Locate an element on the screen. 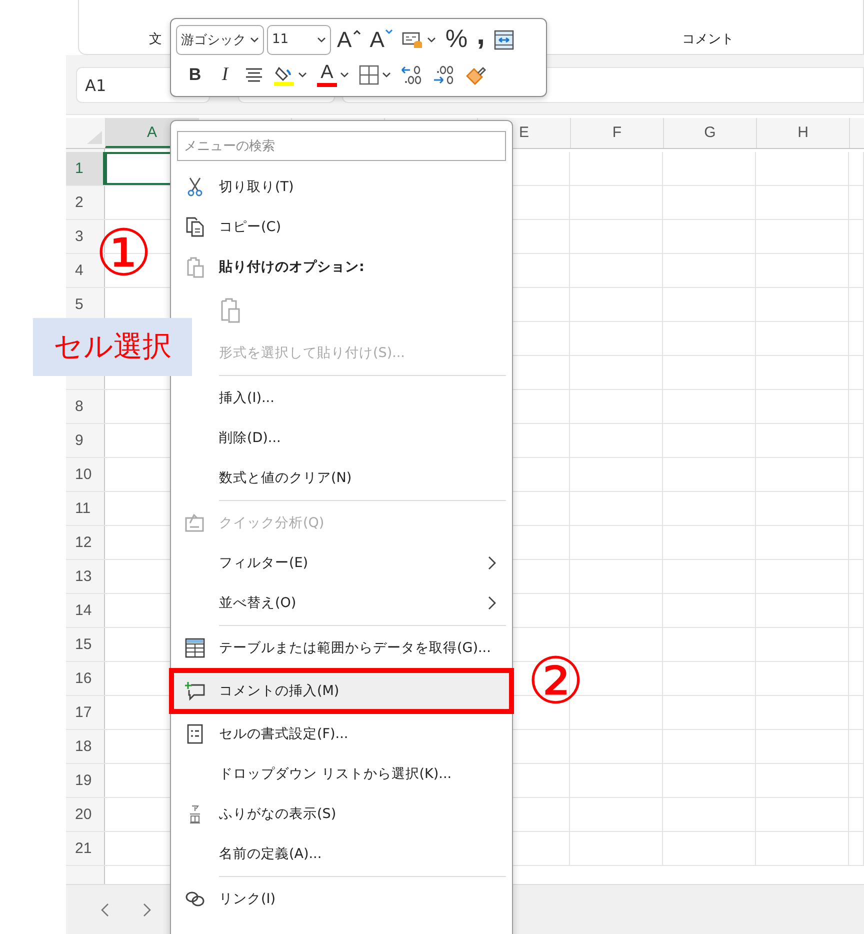 The height and width of the screenshot is (934, 864). caret-up-icon is located at coordinates (356, 31).